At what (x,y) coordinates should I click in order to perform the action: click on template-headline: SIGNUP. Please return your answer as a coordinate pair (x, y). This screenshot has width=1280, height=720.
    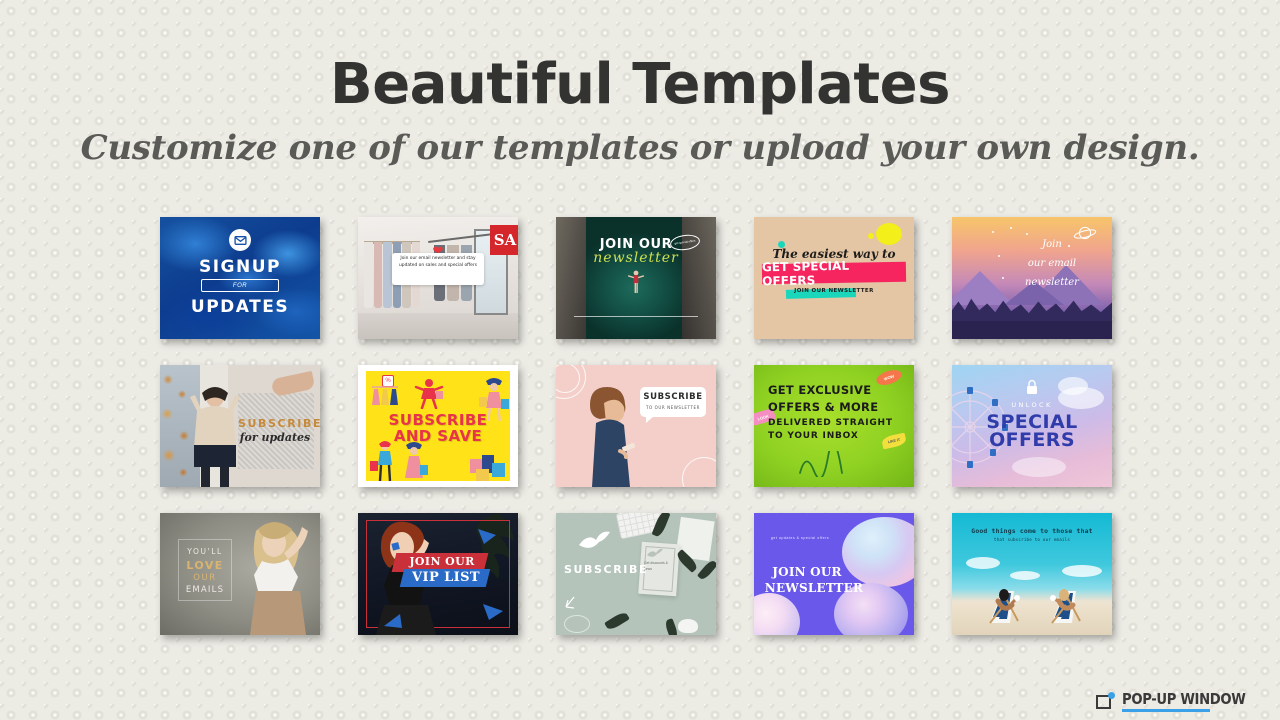
    Looking at the image, I should click on (239, 267).